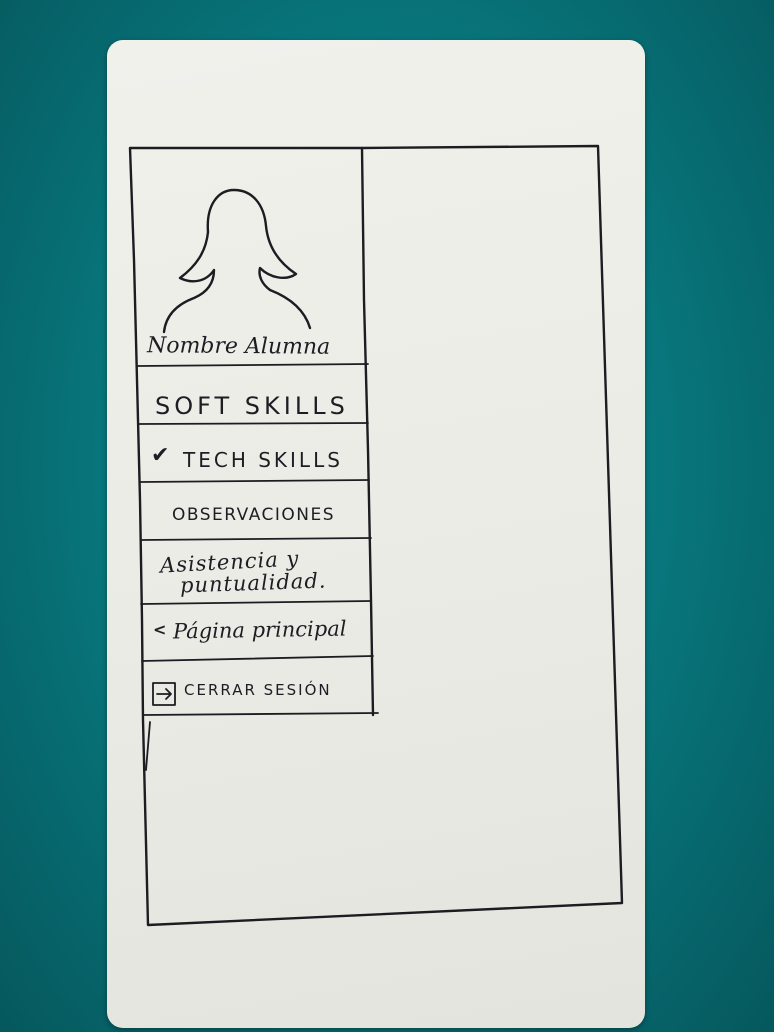 This screenshot has width=774, height=1032. Describe the element at coordinates (253, 515) in the screenshot. I see `menu-item-observaciones: OBSERVACIONES` at that location.